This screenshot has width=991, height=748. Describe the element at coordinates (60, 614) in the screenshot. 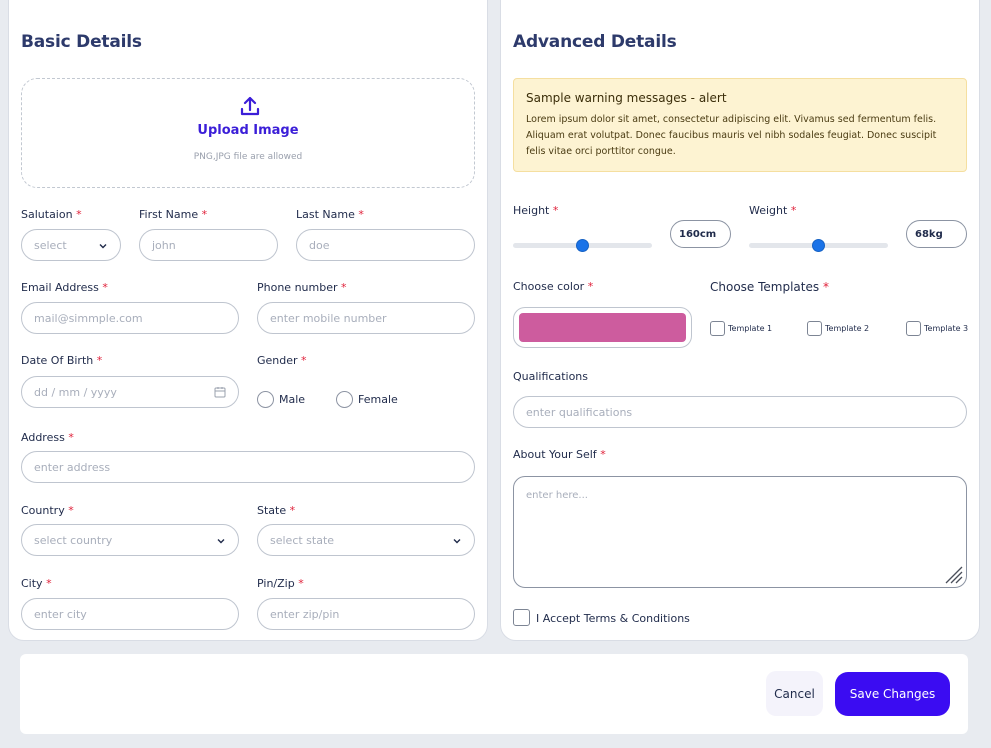

I see `city-placeholder: enter city` at that location.